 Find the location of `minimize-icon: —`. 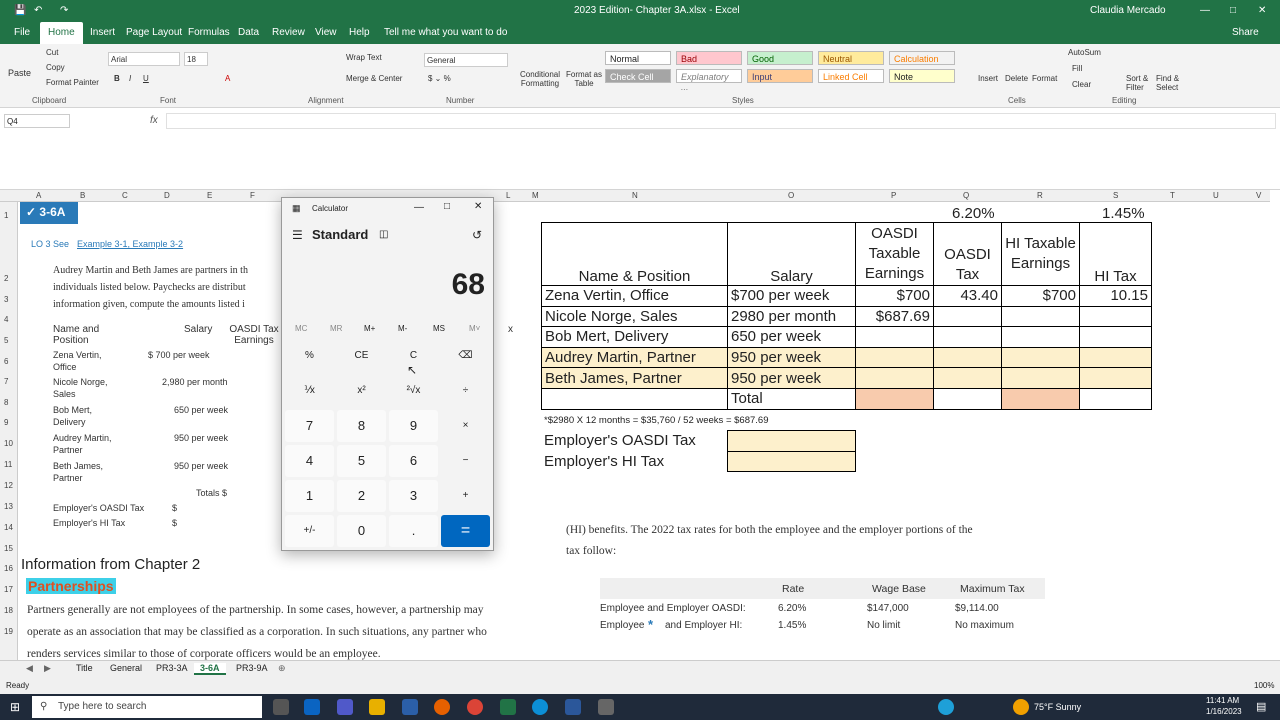

minimize-icon: — is located at coordinates (419, 207).